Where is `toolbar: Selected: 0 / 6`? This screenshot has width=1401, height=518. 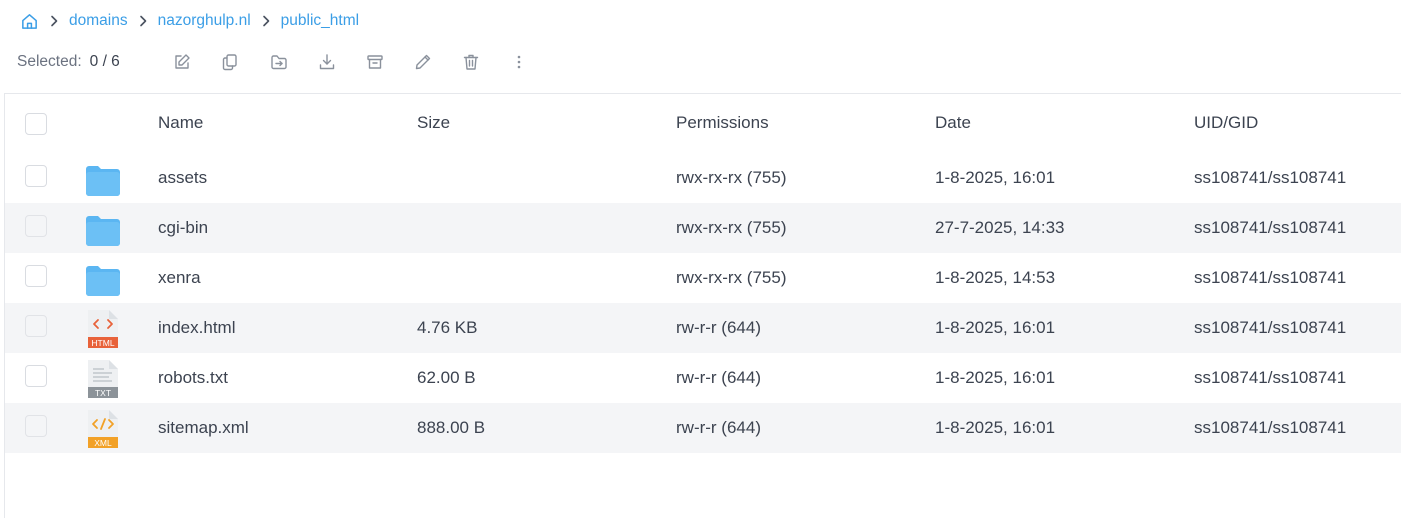
toolbar: Selected: 0 / 6 is located at coordinates (269, 62).